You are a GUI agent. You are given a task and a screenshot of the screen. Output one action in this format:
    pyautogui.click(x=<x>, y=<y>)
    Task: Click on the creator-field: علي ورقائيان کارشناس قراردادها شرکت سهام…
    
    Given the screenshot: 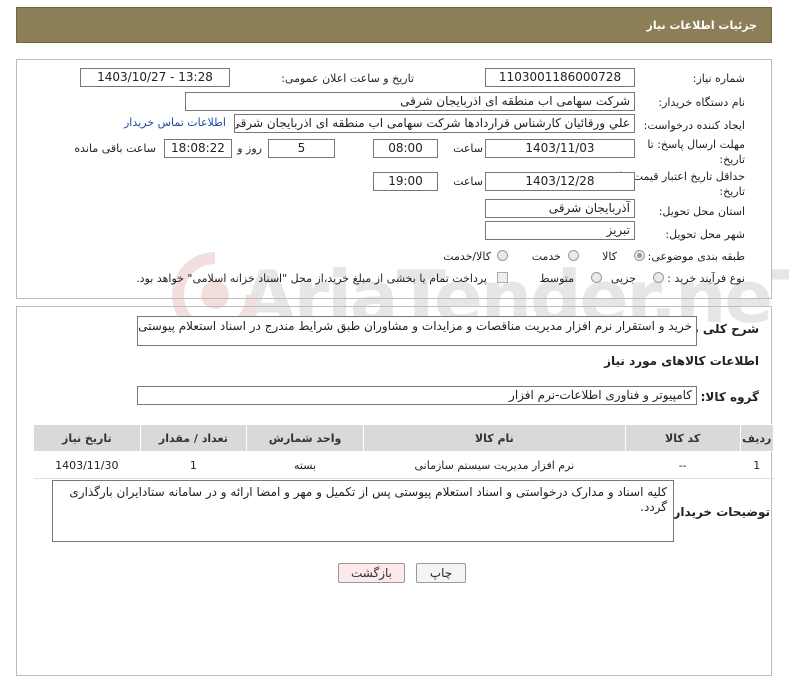 What is the action you would take?
    pyautogui.click(x=434, y=123)
    